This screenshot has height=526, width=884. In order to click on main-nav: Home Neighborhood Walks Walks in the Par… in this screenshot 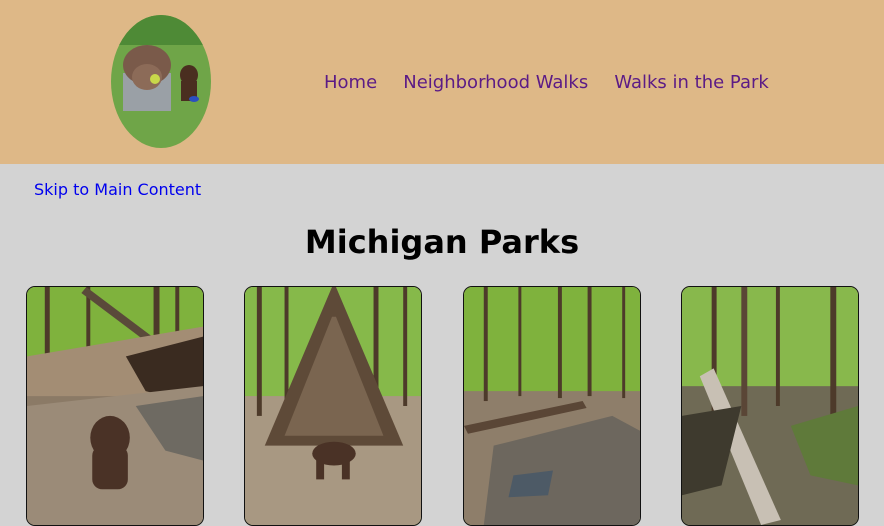, I will do `click(557, 82)`.